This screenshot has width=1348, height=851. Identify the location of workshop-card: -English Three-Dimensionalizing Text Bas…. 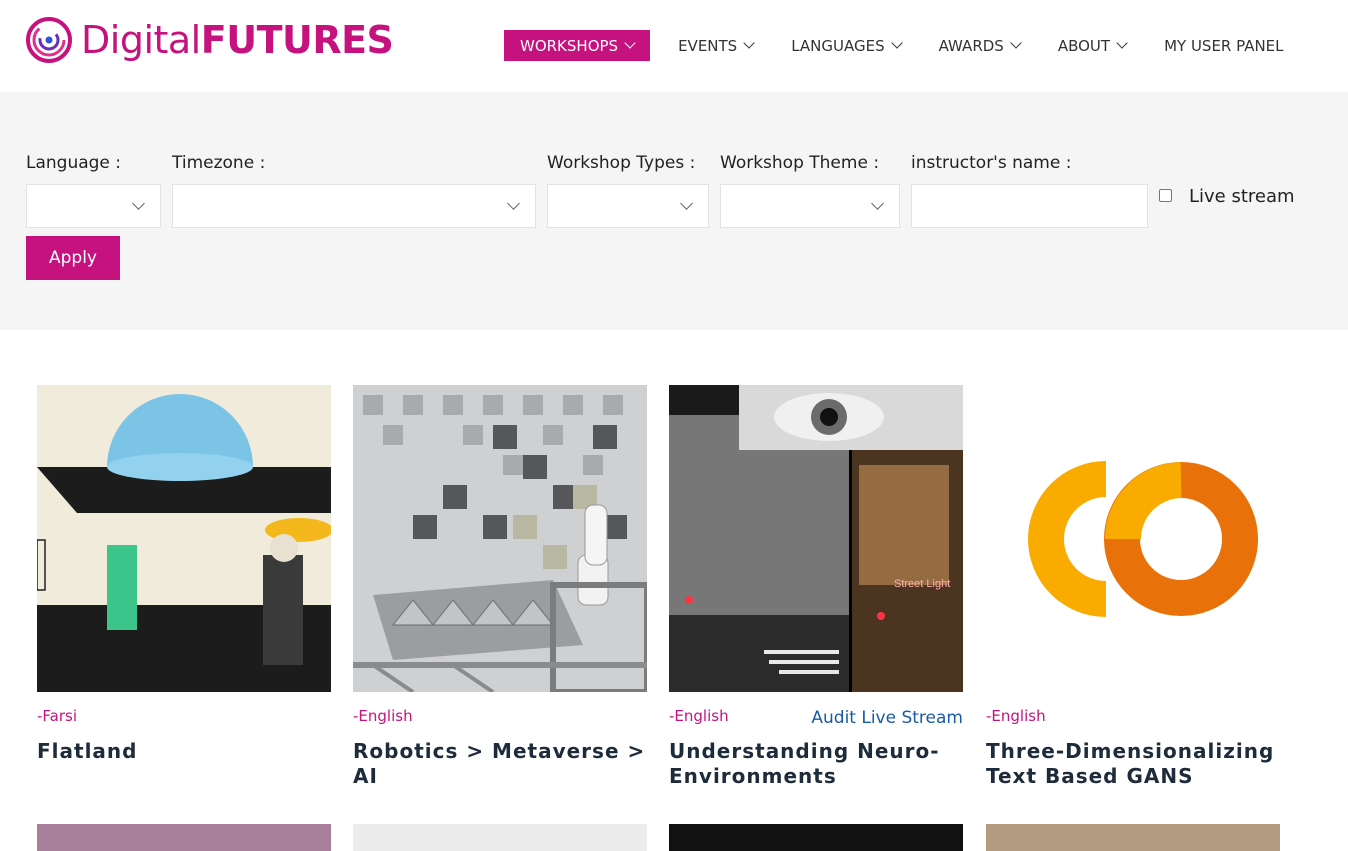
(1133, 586).